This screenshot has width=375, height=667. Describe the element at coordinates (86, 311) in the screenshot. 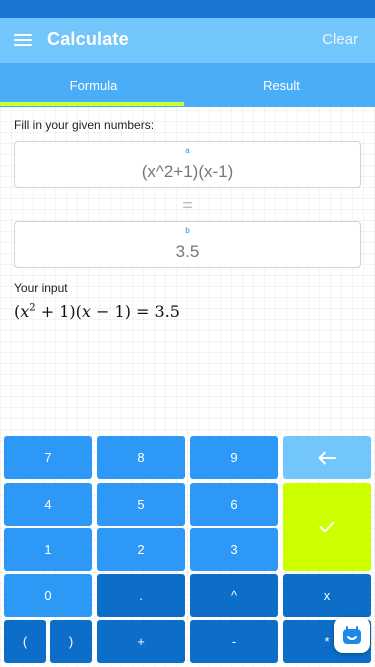

I see `expr-x2: x` at that location.